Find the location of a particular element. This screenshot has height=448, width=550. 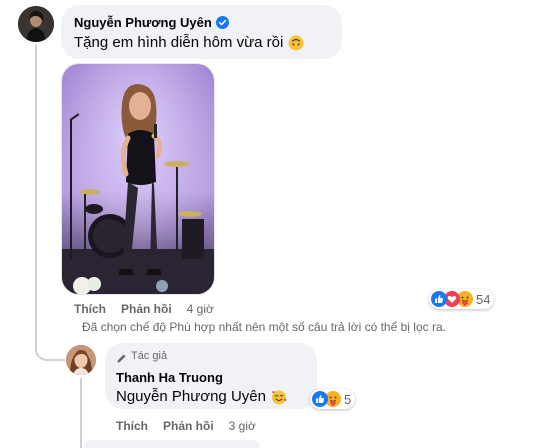

smiling-face-with-hearts-icon is located at coordinates (279, 397).